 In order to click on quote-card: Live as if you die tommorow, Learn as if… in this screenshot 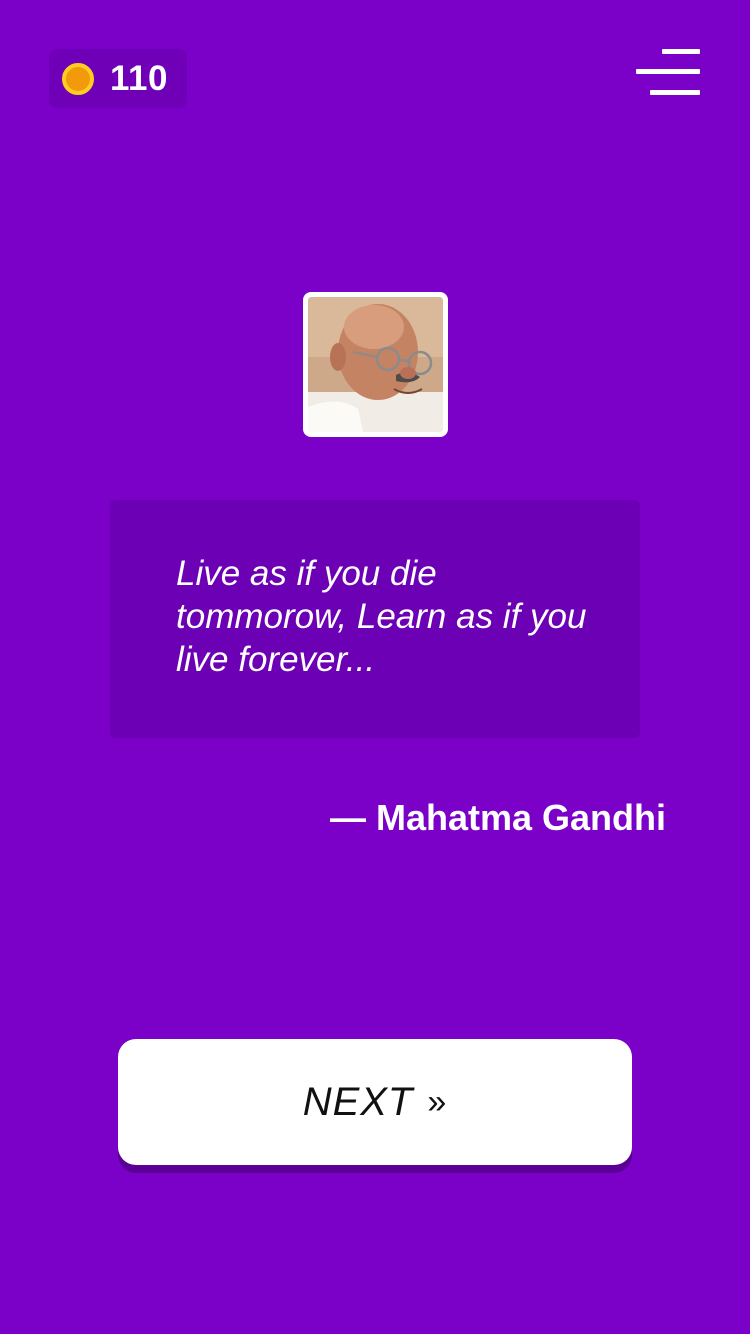, I will do `click(375, 619)`.